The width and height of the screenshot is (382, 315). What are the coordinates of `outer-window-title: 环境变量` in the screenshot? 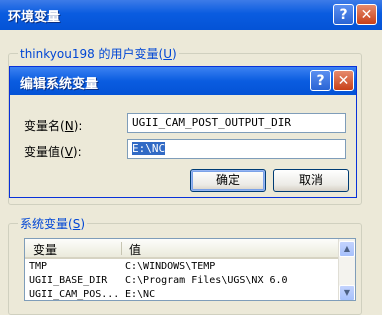 It's located at (34, 17).